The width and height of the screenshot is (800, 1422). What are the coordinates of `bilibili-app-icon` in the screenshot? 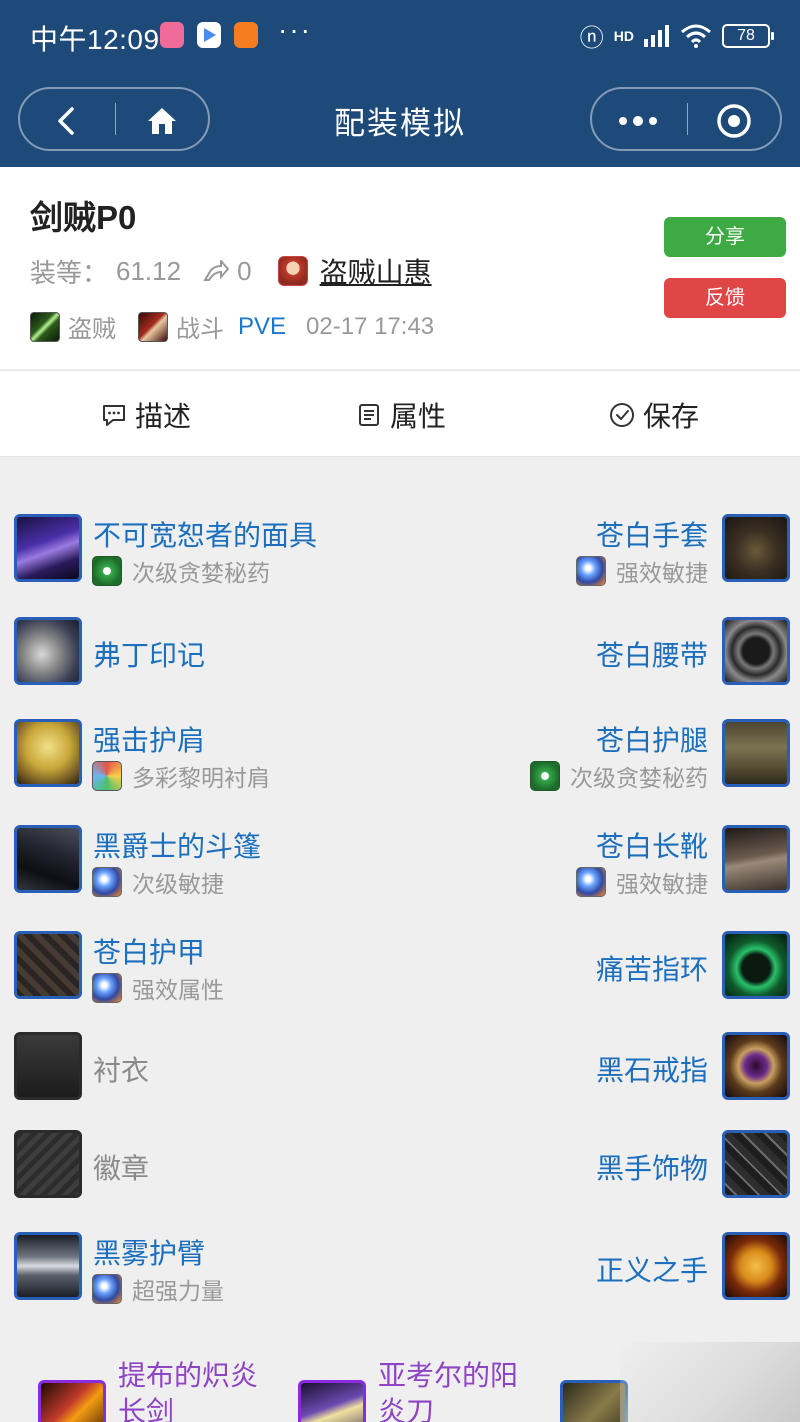 It's located at (172, 35).